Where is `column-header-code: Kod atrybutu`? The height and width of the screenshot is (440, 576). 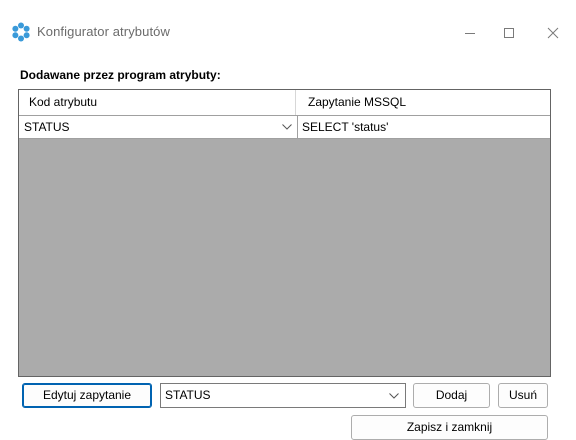
column-header-code: Kod atrybutu is located at coordinates (157, 102).